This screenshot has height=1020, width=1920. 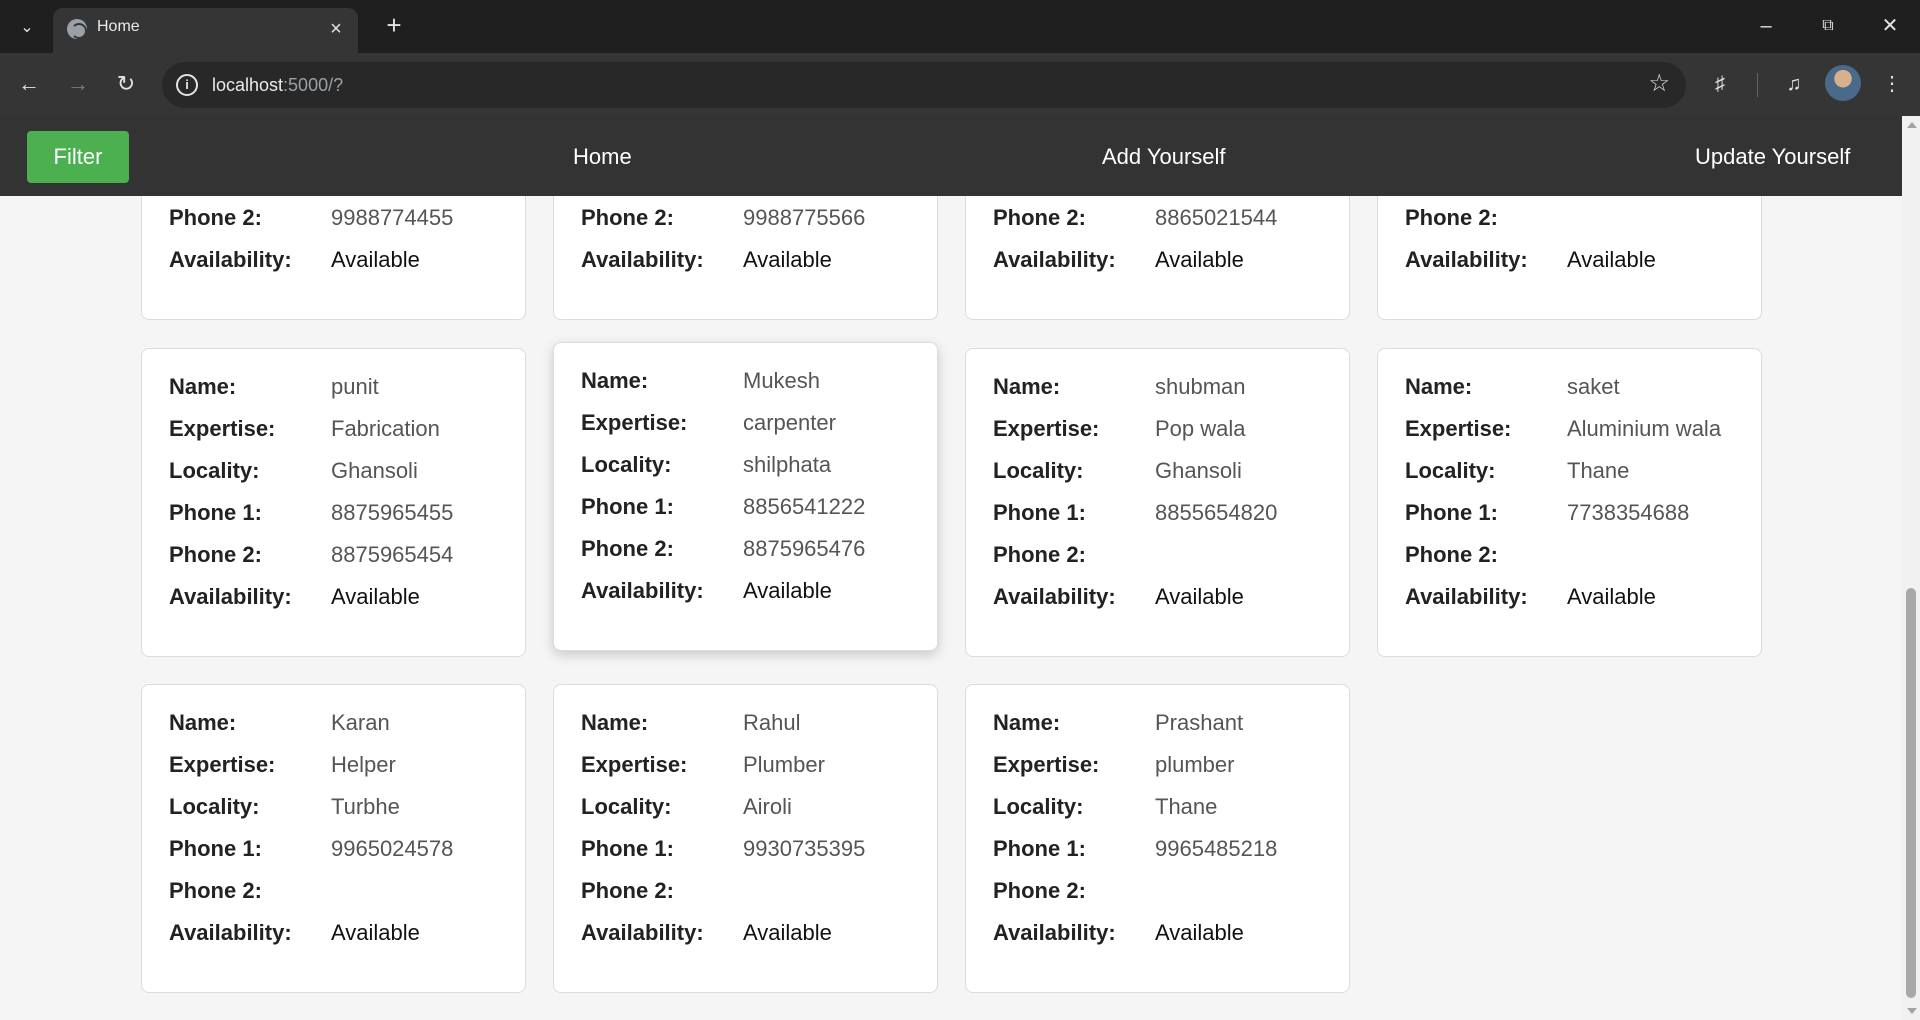 What do you see at coordinates (1766, 26) in the screenshot?
I see `minimize-icon: –` at bounding box center [1766, 26].